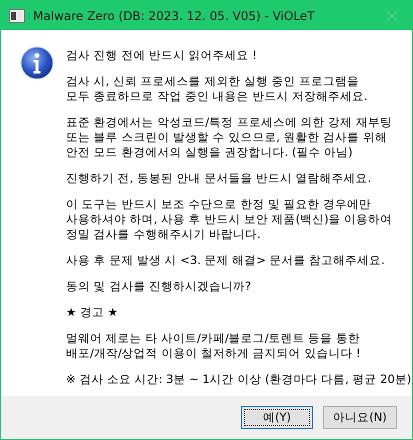 This screenshot has width=413, height=440. What do you see at coordinates (239, 379) in the screenshot?
I see `message-text: ※ 검사 소요 시간: 3분 ~ 1시간 이상 (환경마다 다름, 평균 20분)` at bounding box center [239, 379].